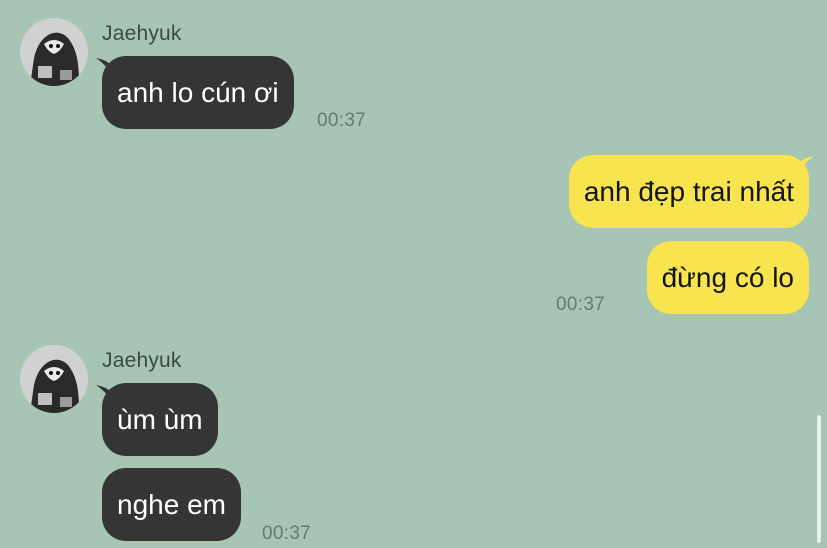 This screenshot has height=548, width=827. I want to click on message-bubble-incoming: anh lo cún ơi, so click(198, 92).